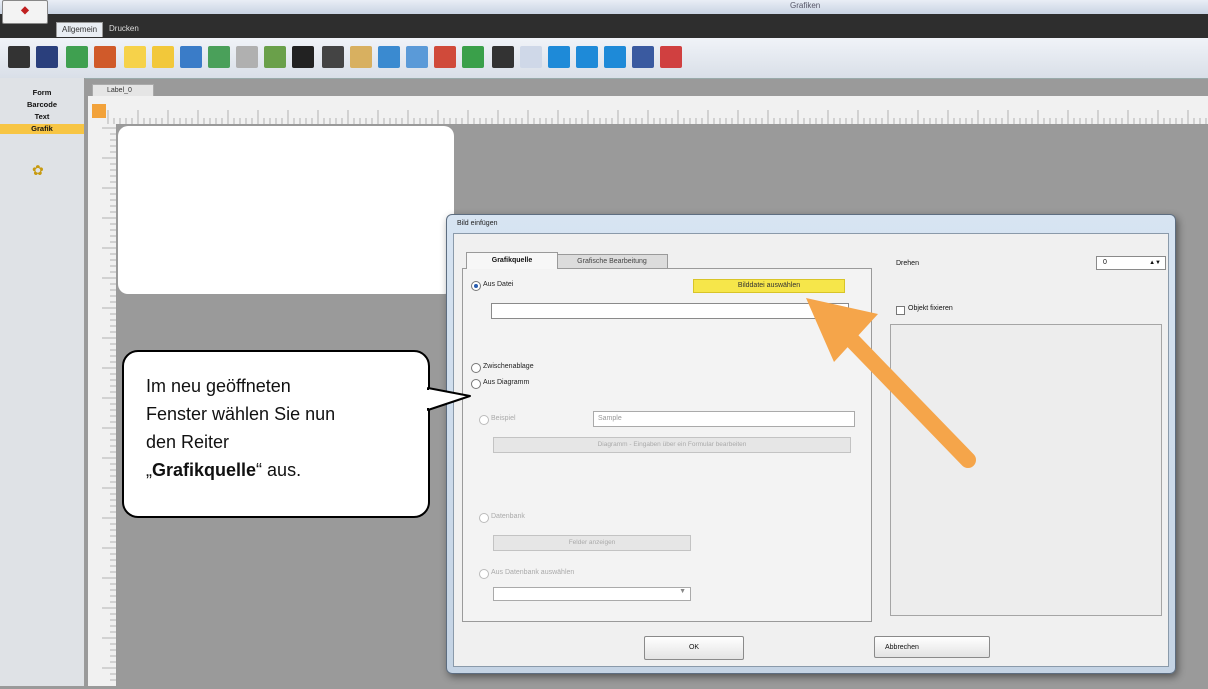 The width and height of the screenshot is (1208, 689). What do you see at coordinates (188, 442) in the screenshot?
I see `callout-line-3: den Reiter` at bounding box center [188, 442].